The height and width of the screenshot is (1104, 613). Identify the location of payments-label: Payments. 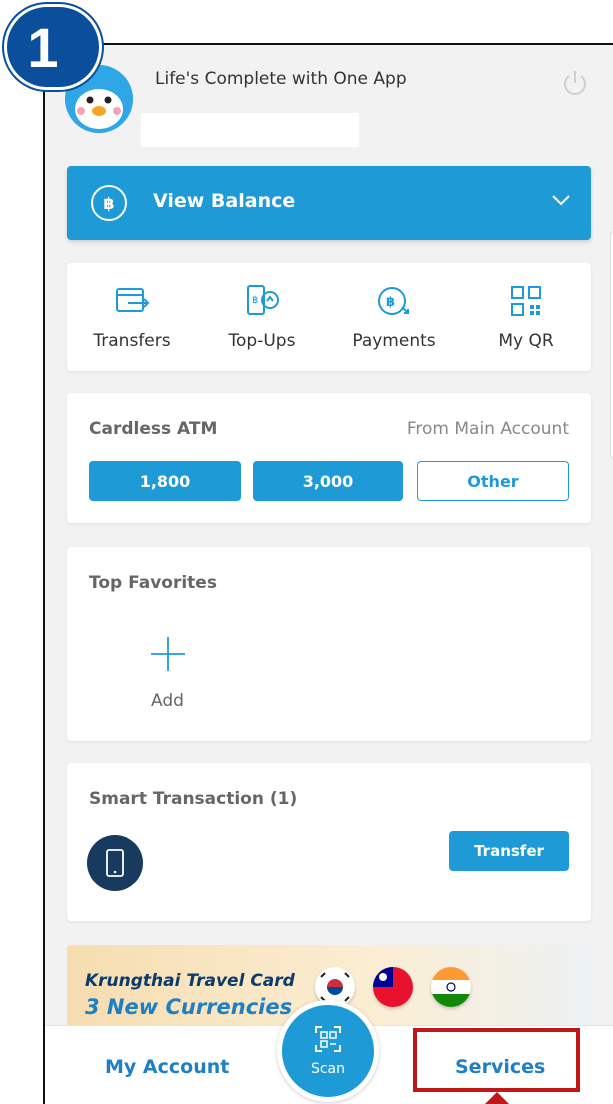
(394, 341).